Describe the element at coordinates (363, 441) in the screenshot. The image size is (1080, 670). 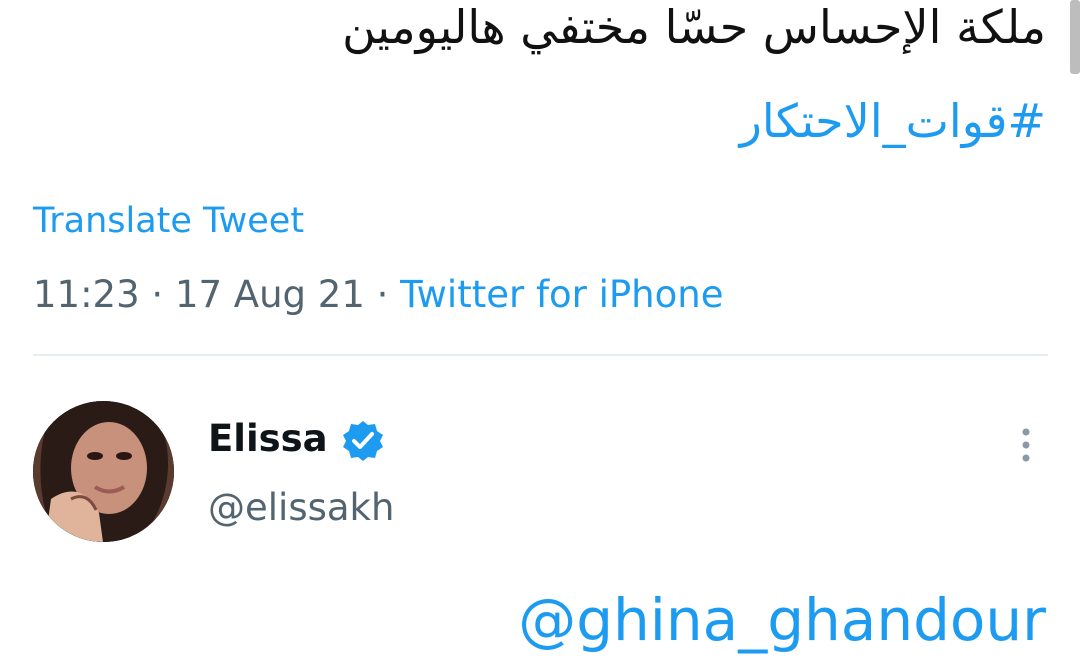
I see `verified-badge-icon` at that location.